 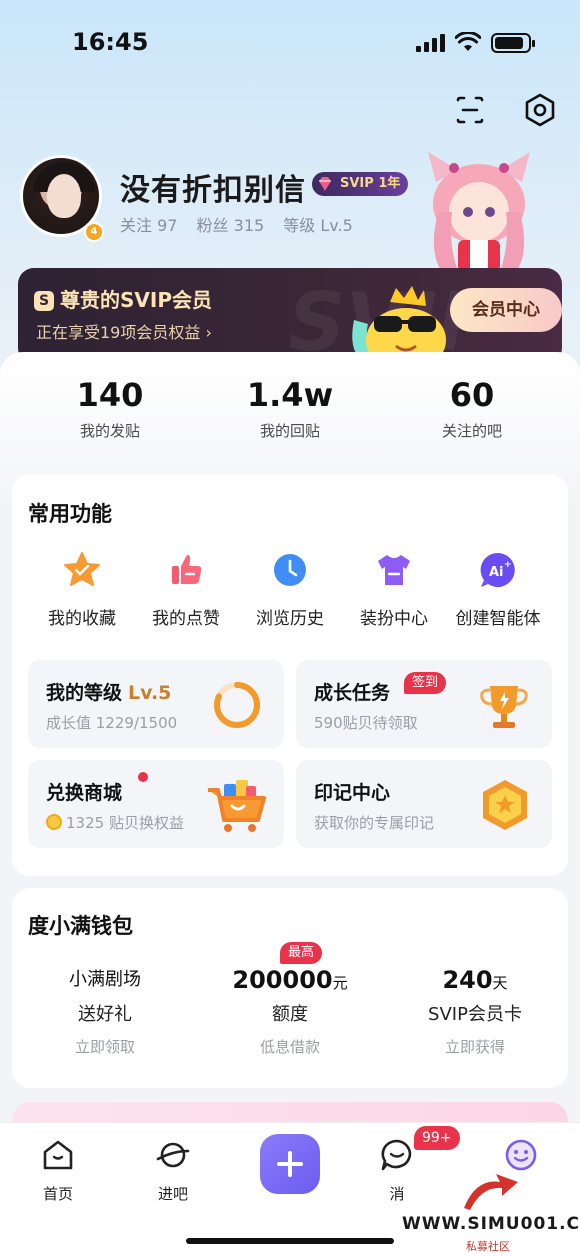 What do you see at coordinates (325, 184) in the screenshot?
I see `diamond-icon` at bounding box center [325, 184].